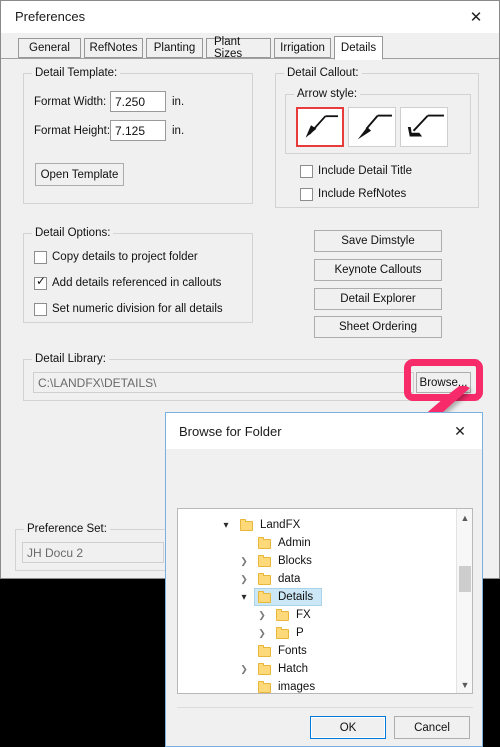 The image size is (500, 747). I want to click on arrow-style-filled-icon, so click(320, 127).